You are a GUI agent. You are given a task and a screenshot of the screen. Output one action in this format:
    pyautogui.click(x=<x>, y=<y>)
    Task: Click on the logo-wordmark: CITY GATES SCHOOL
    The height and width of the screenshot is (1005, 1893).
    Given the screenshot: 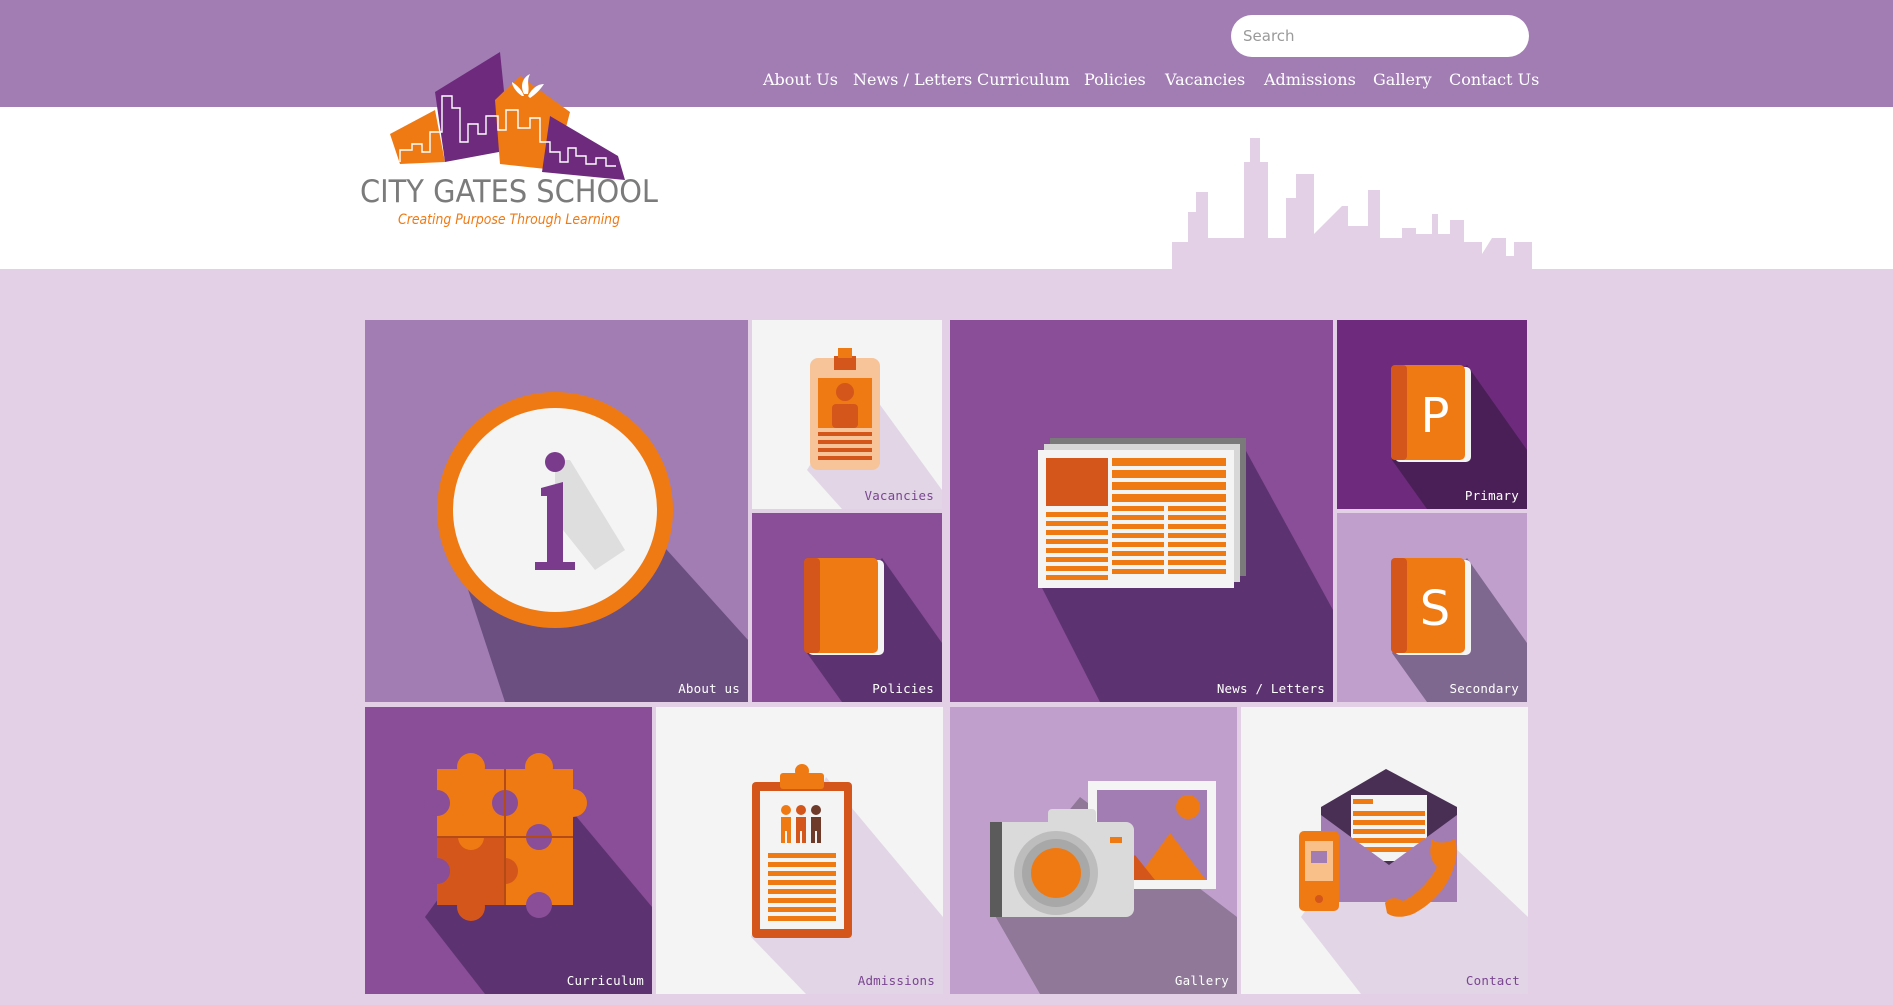 What is the action you would take?
    pyautogui.click(x=509, y=192)
    